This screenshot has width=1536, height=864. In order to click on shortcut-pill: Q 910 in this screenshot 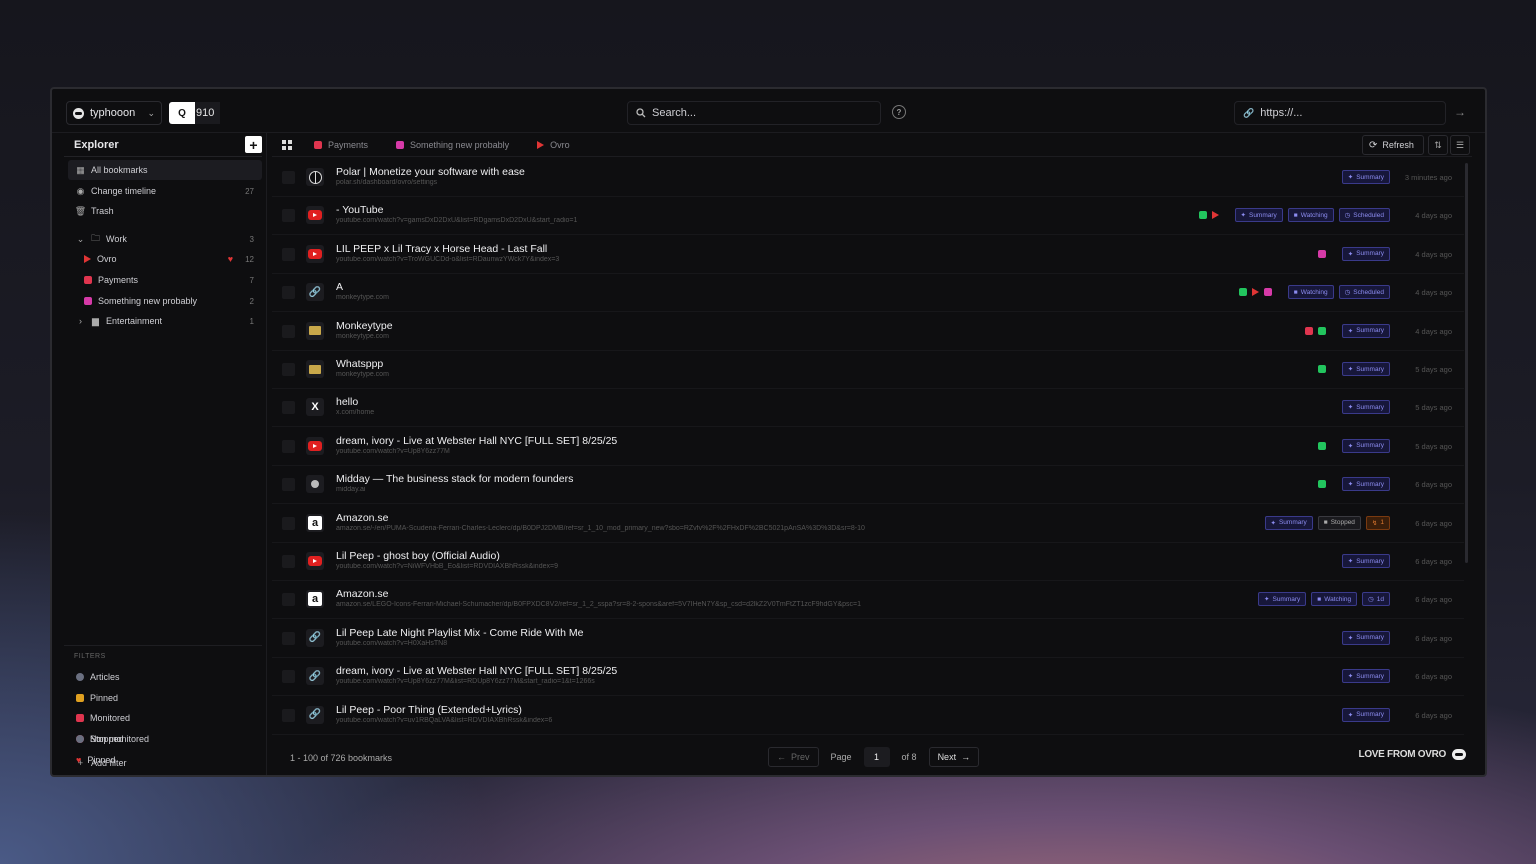, I will do `click(196, 113)`.